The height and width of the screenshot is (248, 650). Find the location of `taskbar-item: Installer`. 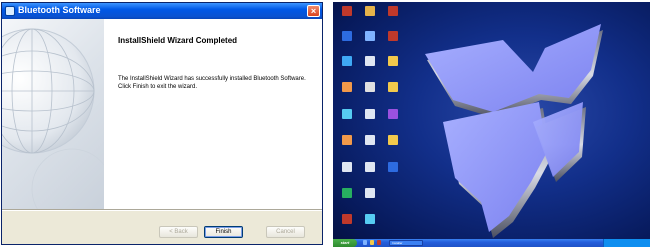

taskbar-item: Installer is located at coordinates (406, 243).